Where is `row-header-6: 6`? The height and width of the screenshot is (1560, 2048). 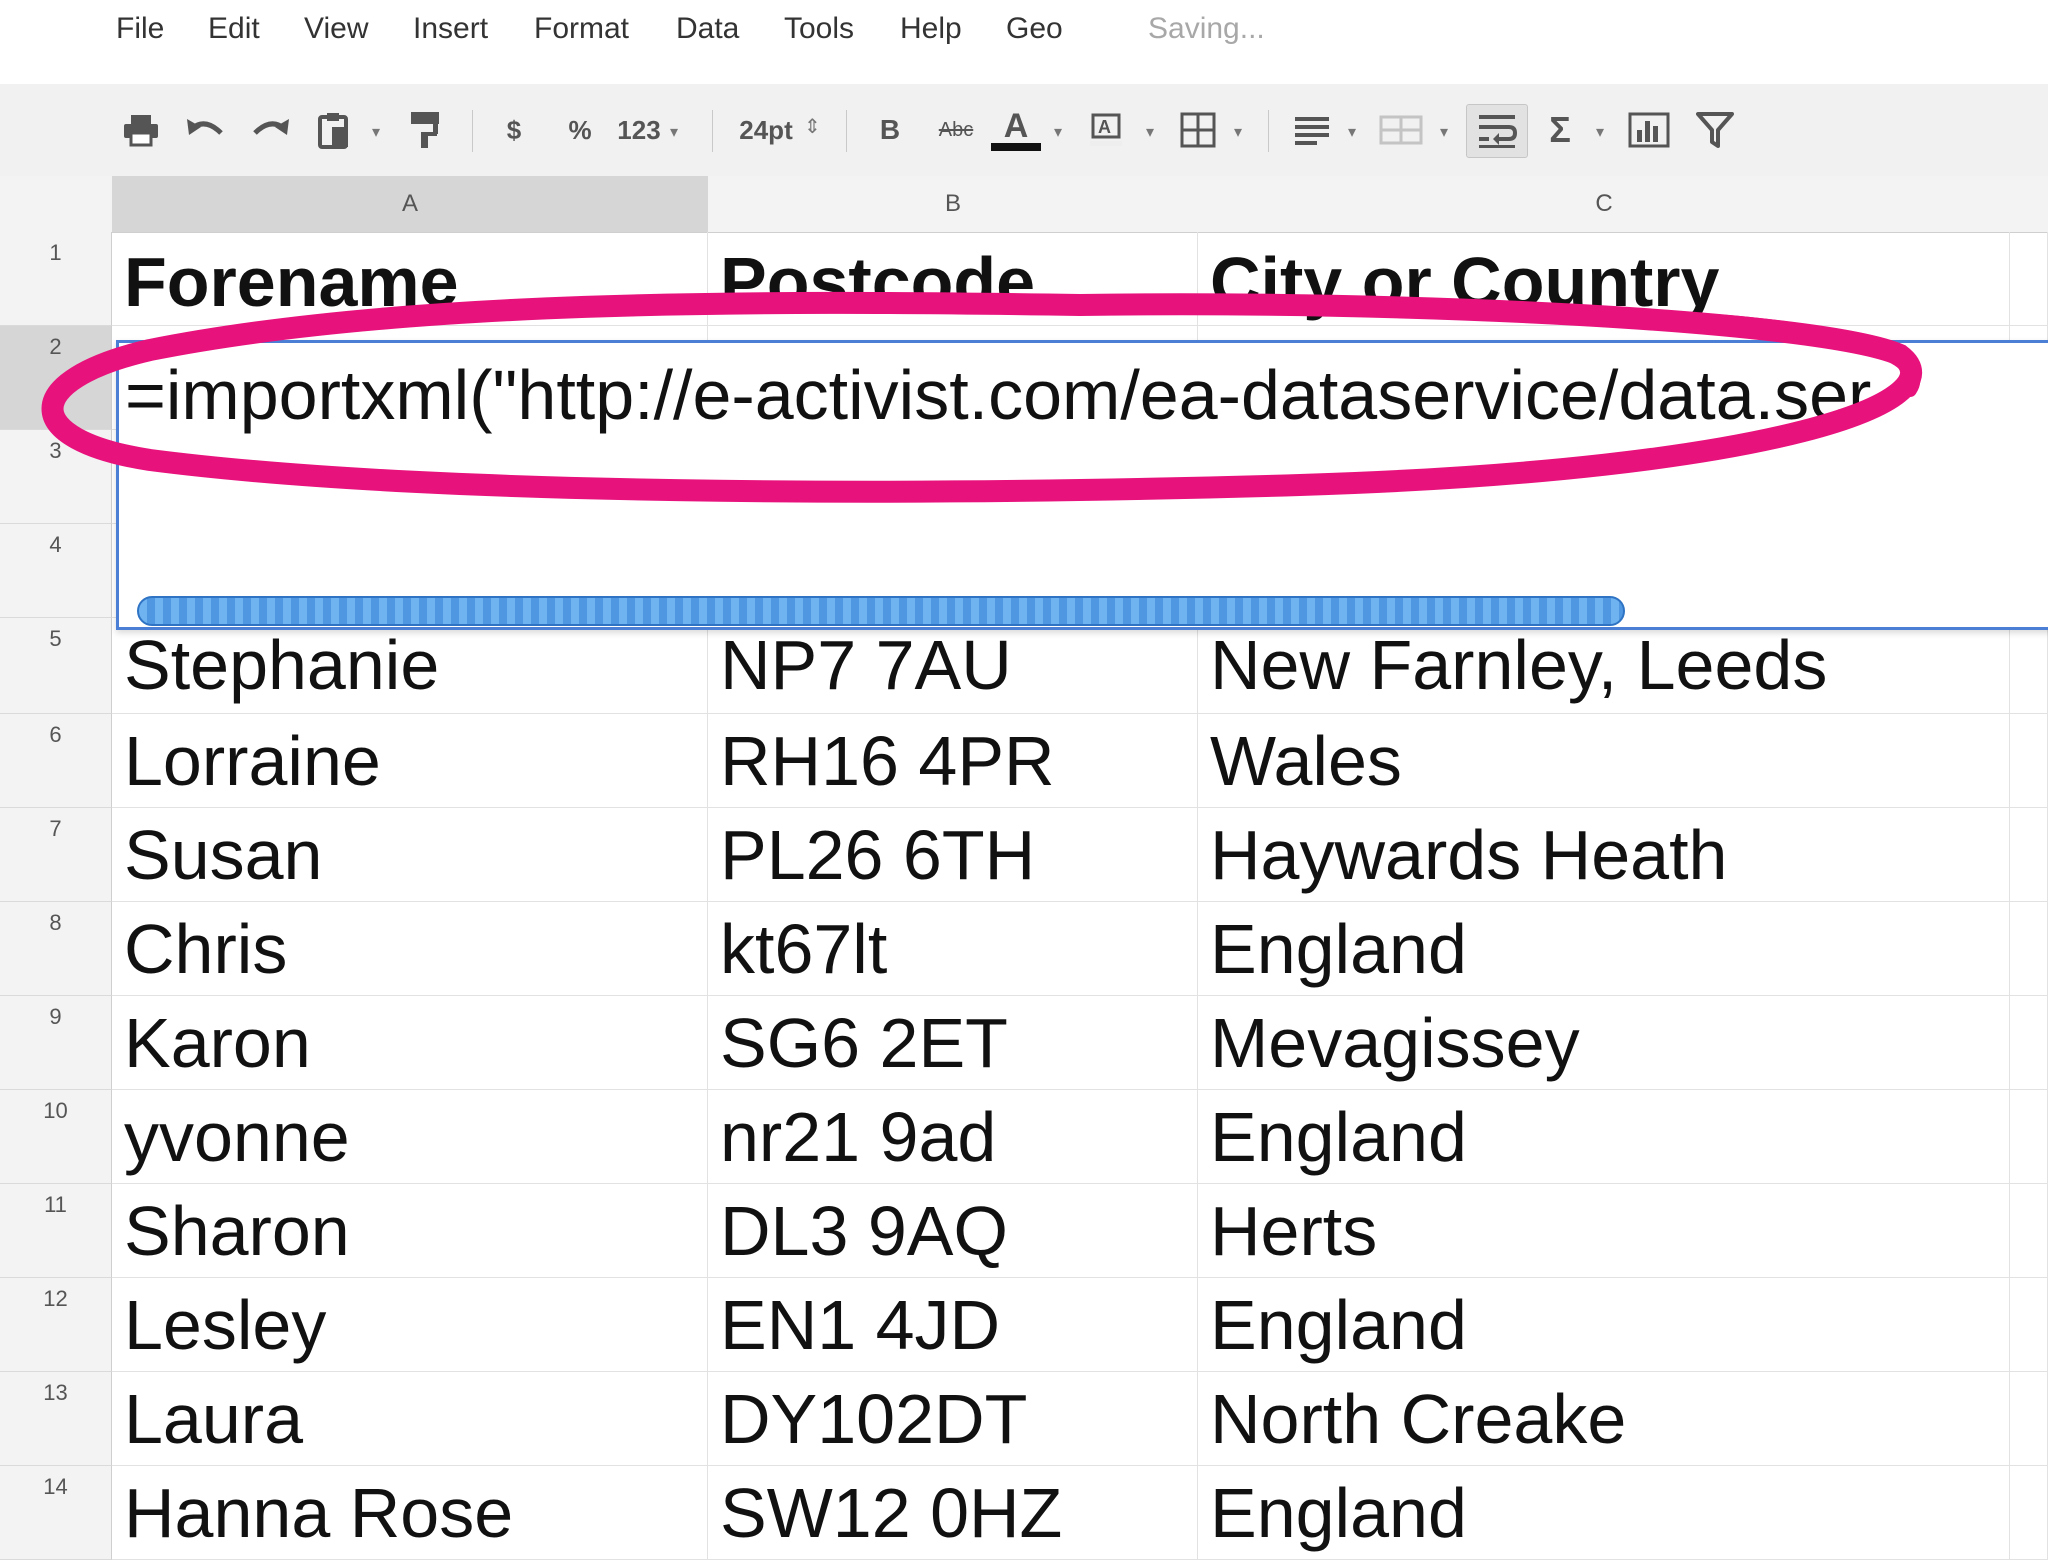
row-header-6: 6 is located at coordinates (56, 761).